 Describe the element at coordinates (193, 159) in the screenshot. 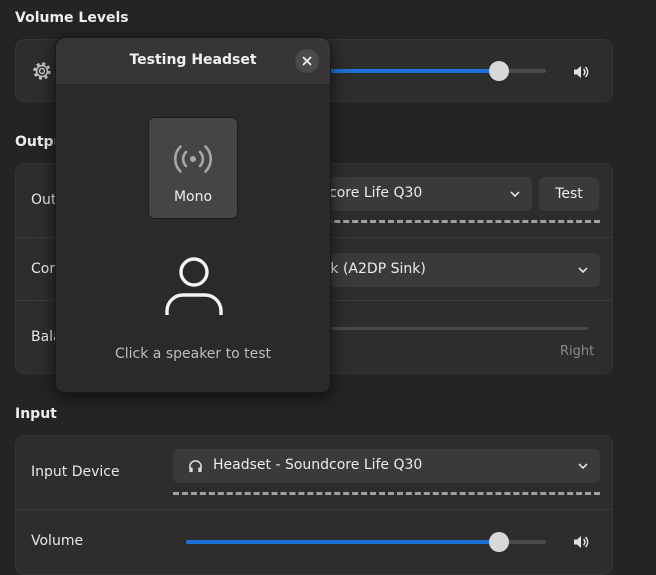

I see `broadcast-icon` at that location.